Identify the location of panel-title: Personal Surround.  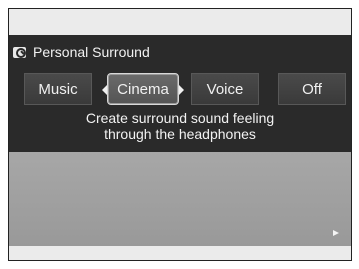
(91, 52).